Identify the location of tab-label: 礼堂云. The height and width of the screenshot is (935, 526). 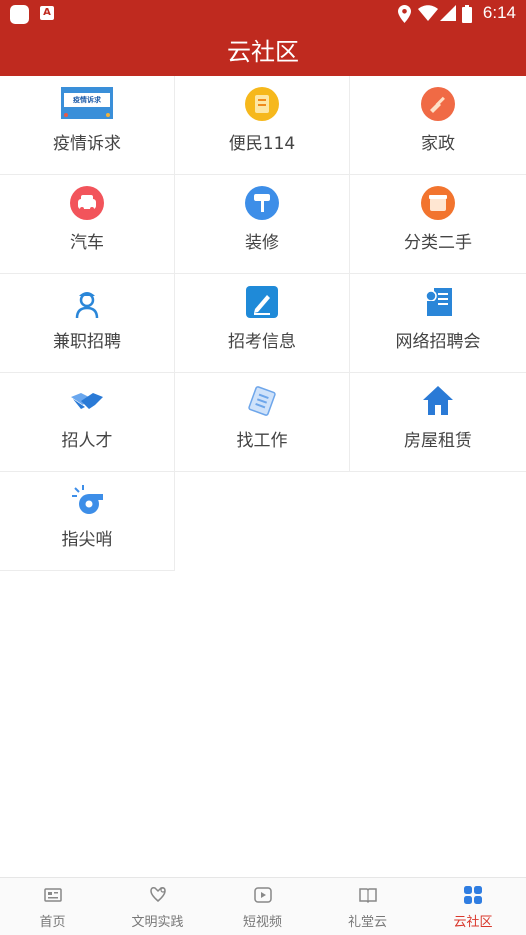
(367, 922).